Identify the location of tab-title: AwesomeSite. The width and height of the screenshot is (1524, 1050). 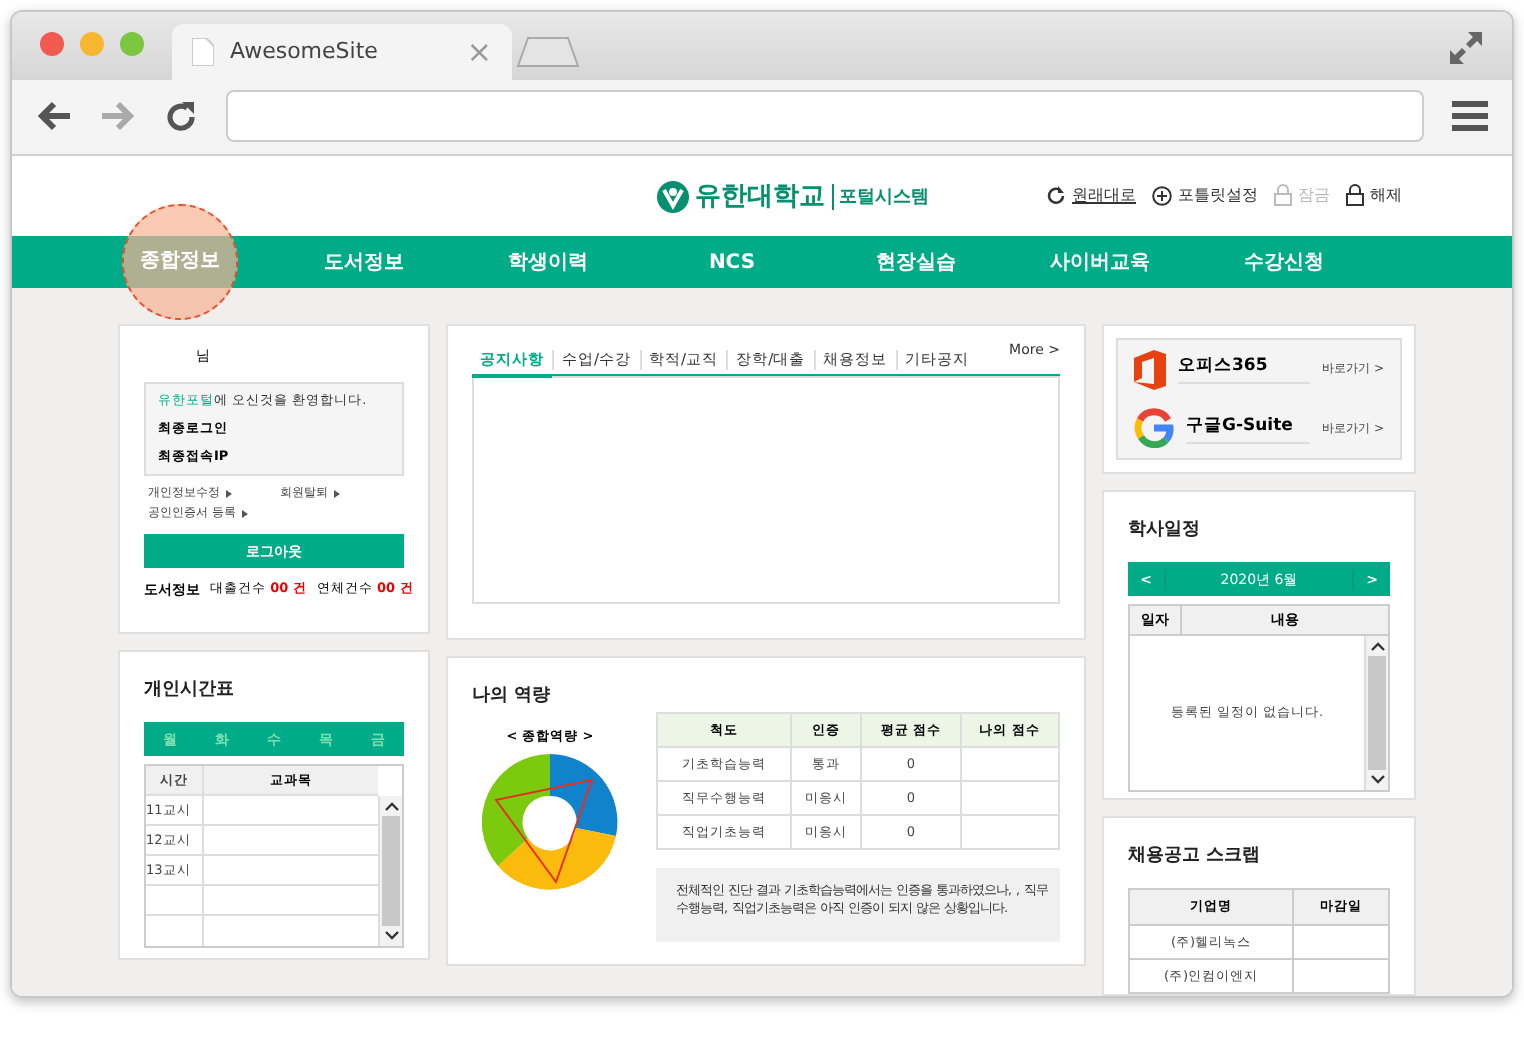
(305, 51).